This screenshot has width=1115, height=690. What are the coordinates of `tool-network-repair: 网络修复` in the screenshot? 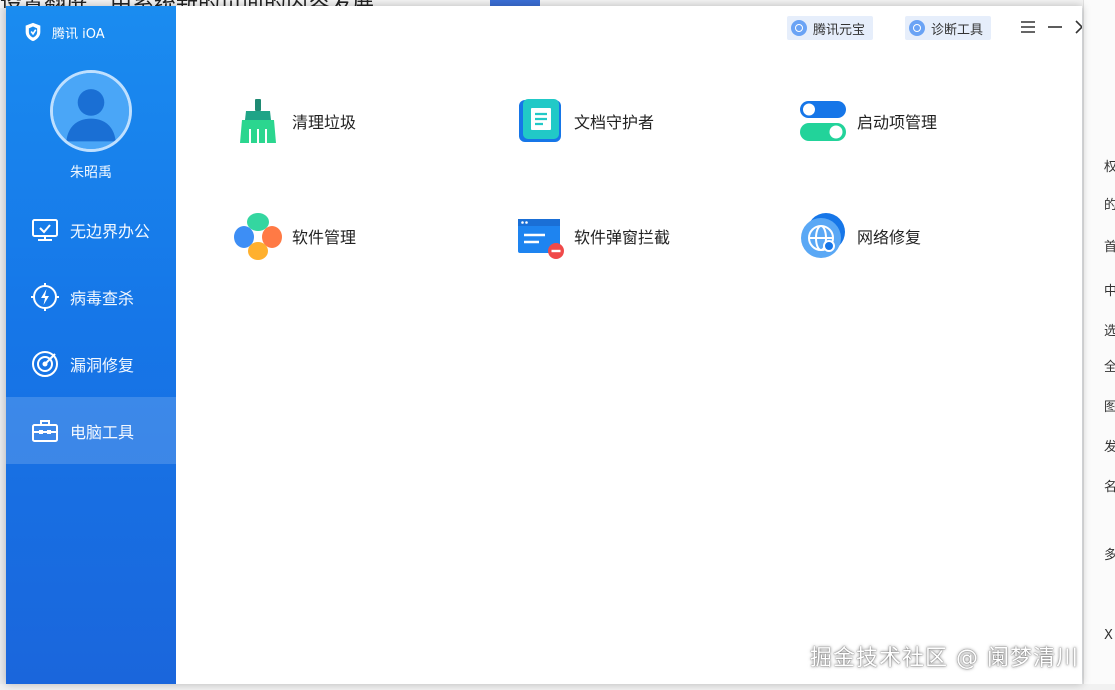 It's located at (907, 236).